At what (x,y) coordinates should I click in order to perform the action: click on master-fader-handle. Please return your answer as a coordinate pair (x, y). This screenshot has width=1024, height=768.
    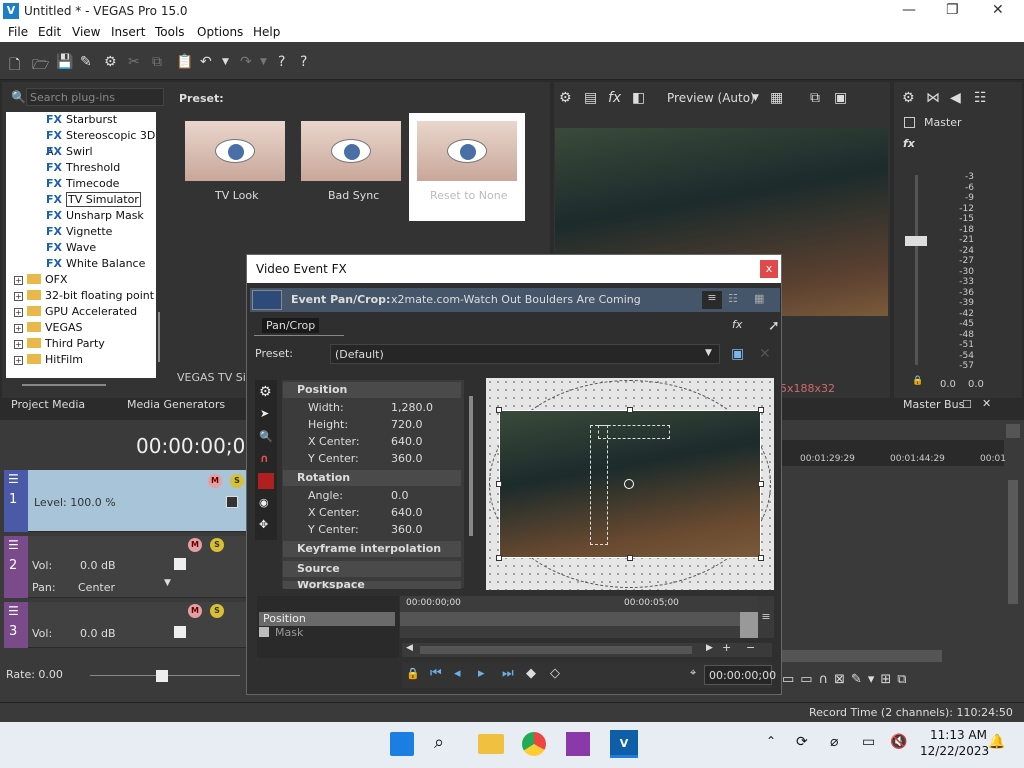
    Looking at the image, I should click on (916, 241).